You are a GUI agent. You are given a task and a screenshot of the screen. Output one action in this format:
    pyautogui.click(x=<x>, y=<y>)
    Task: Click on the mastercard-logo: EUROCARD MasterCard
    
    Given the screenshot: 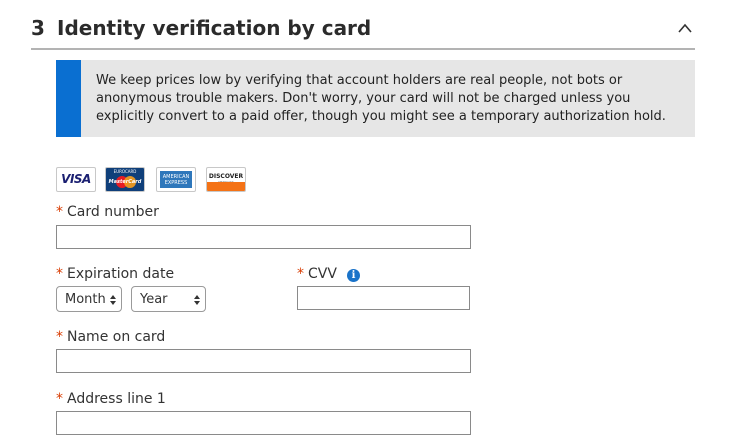 What is the action you would take?
    pyautogui.click(x=125, y=179)
    